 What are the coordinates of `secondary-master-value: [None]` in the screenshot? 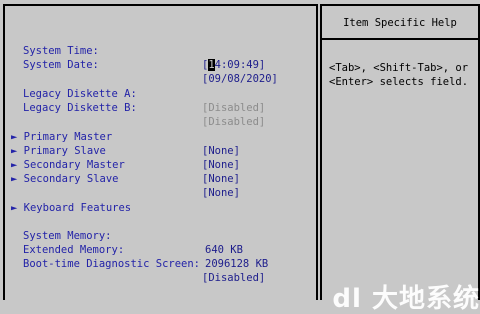 It's located at (221, 179).